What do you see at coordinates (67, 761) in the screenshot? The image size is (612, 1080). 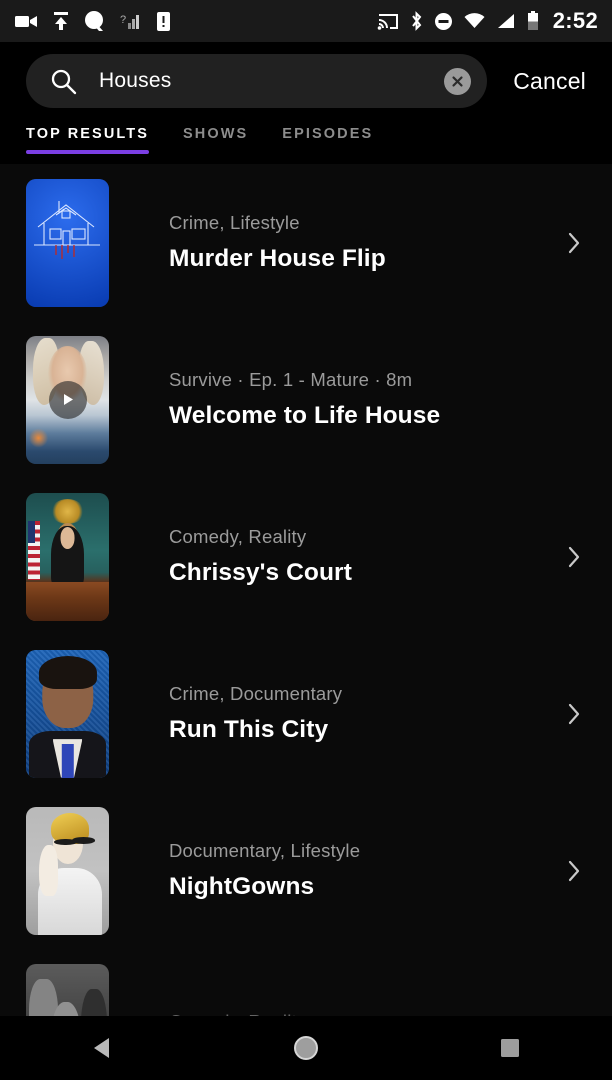 I see `tie-shape` at bounding box center [67, 761].